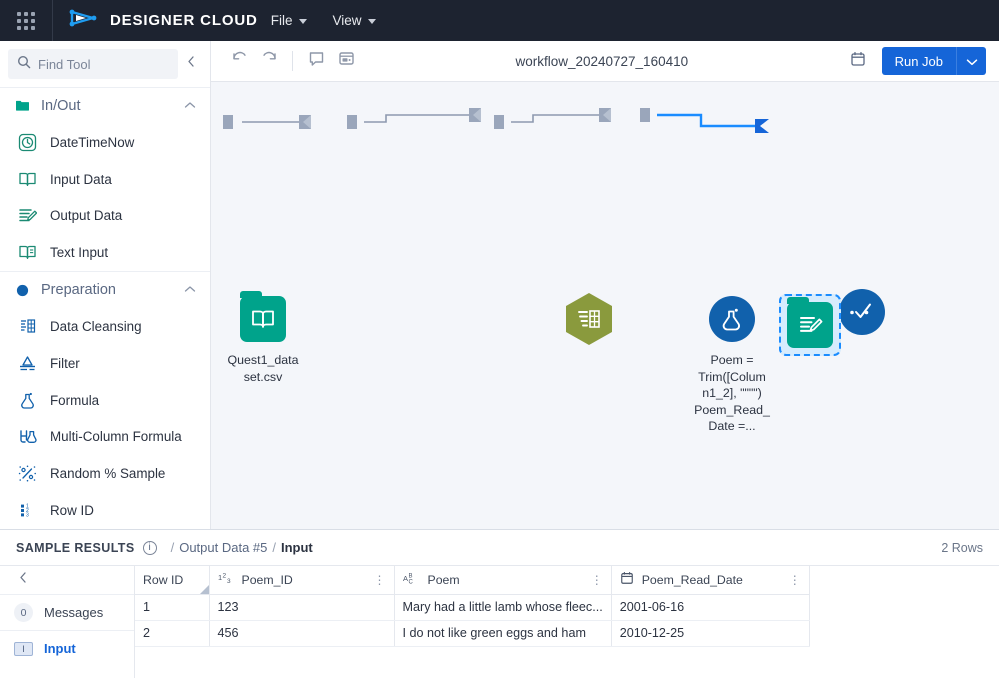  Describe the element at coordinates (22, 105) in the screenshot. I see `folder-marker-icon` at that location.